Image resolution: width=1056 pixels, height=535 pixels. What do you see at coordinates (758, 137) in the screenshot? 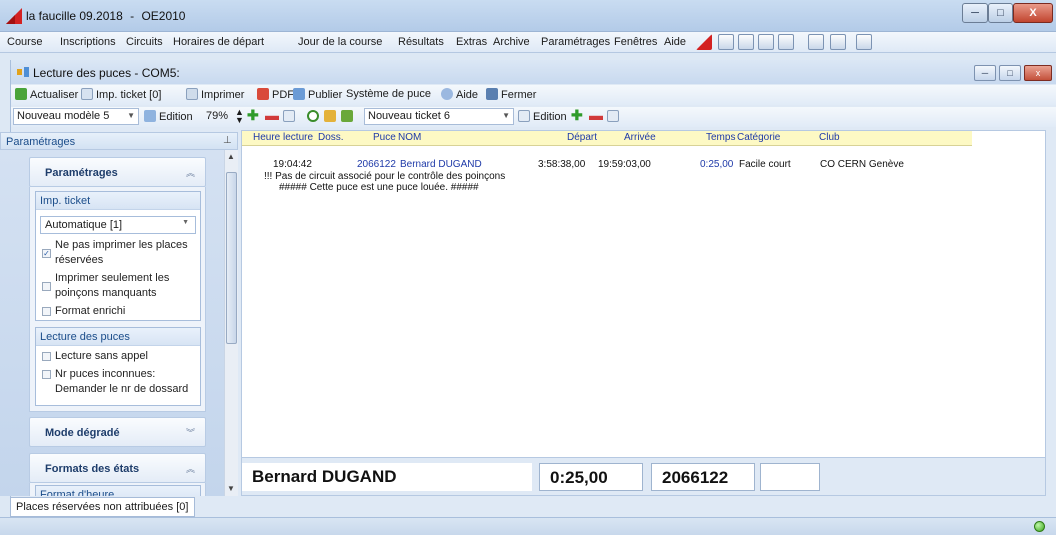
I see `col-categorie: Catégorie` at bounding box center [758, 137].